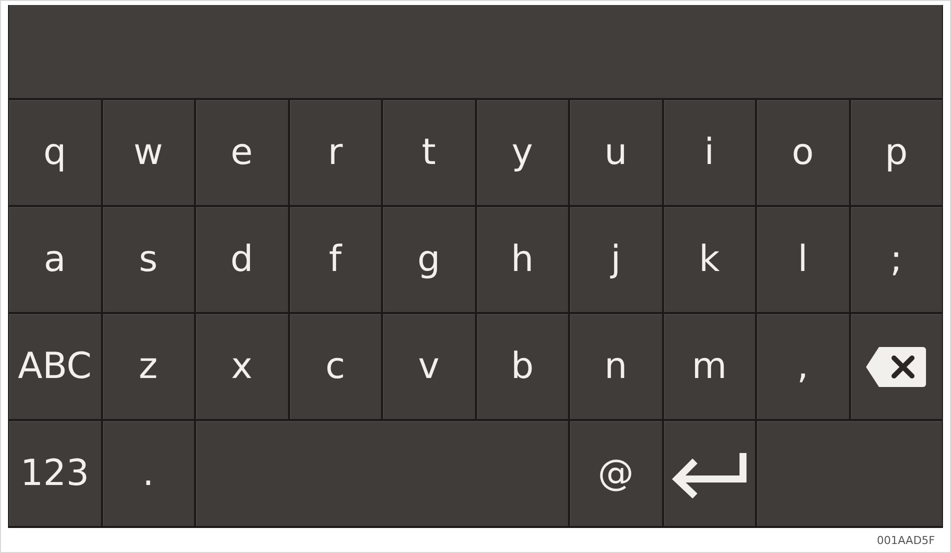 This screenshot has height=553, width=951. Describe the element at coordinates (54, 259) in the screenshot. I see `key: a` at that location.